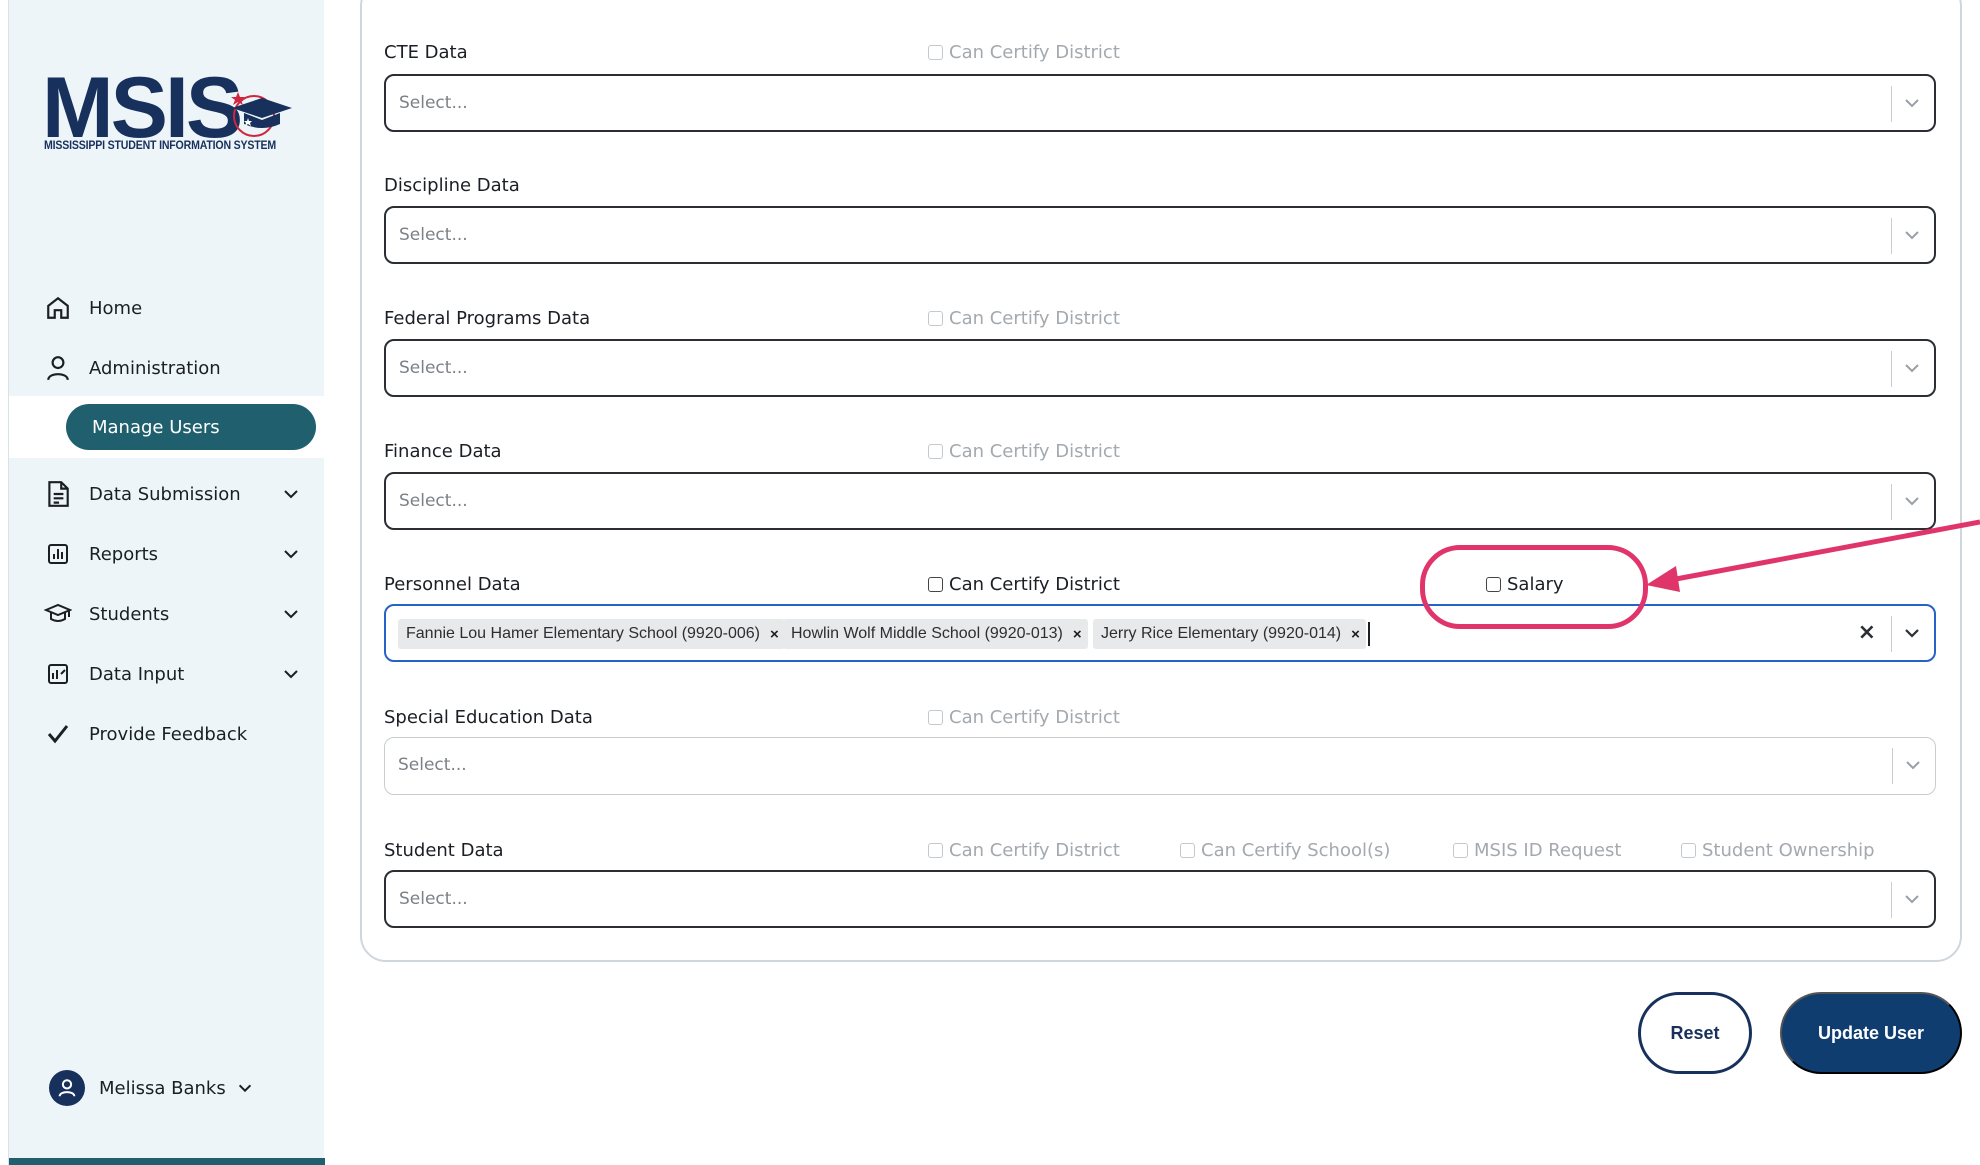 The image size is (1980, 1165). What do you see at coordinates (452, 584) in the screenshot?
I see `personnel-data-label: Personnel Data` at bounding box center [452, 584].